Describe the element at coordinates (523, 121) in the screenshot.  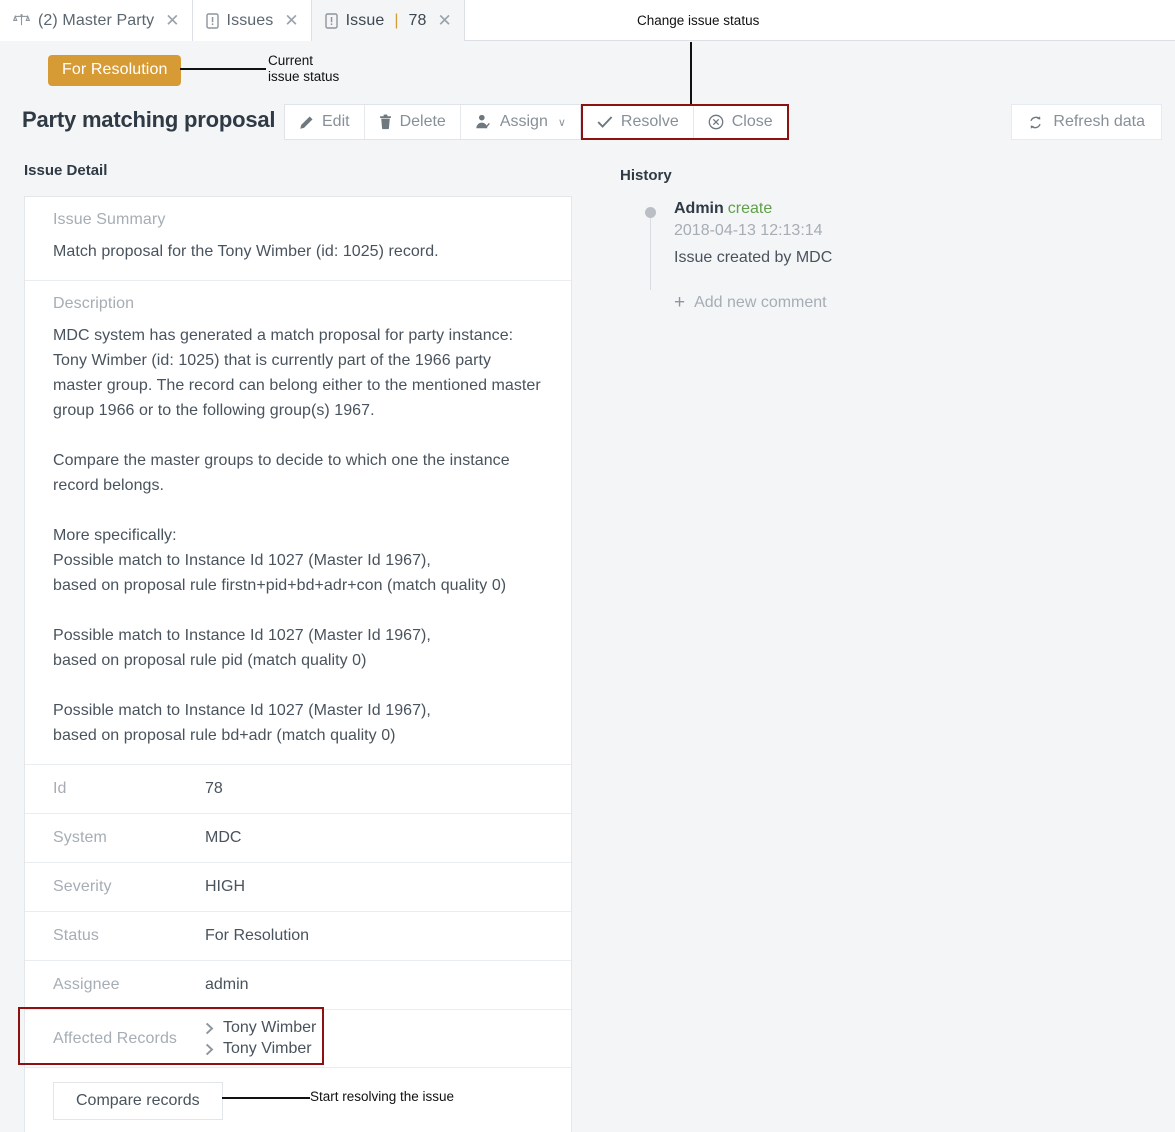
I see `assign-label: Assign` at that location.